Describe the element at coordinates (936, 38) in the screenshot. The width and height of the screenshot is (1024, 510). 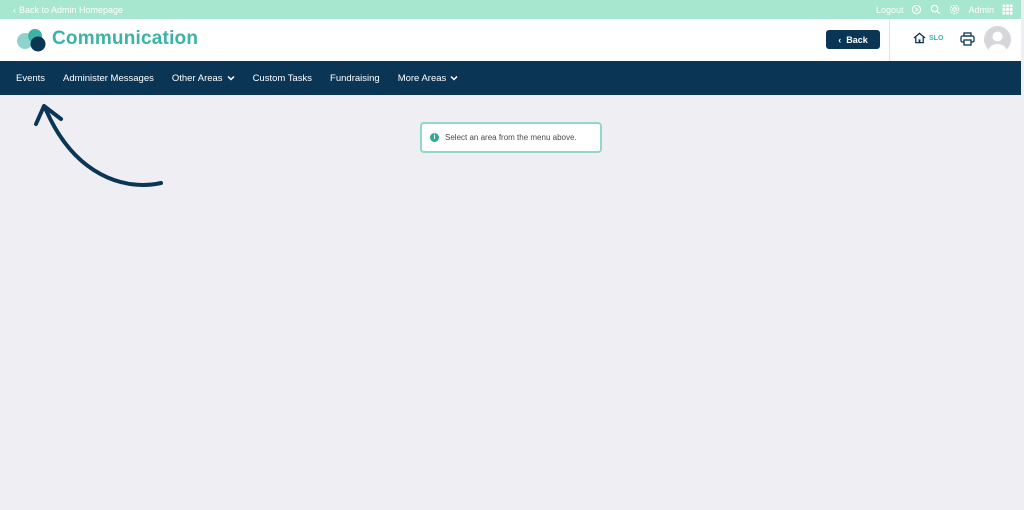
I see `school-code: SLO` at that location.